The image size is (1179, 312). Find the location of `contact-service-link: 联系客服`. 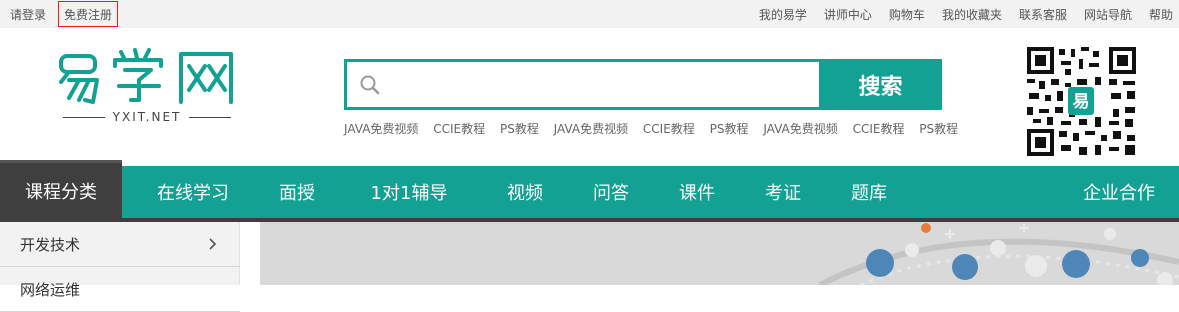

contact-service-link: 联系客服 is located at coordinates (1043, 14).